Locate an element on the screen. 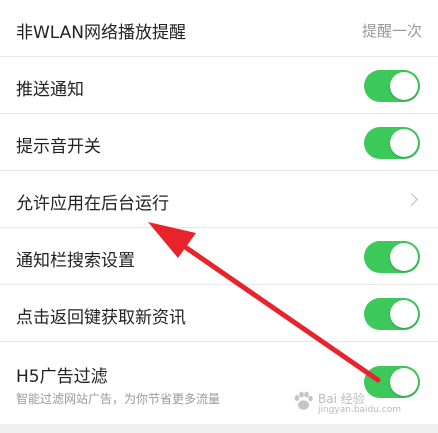 The width and height of the screenshot is (438, 433). setting-label-background-run: 允许应用在后台运行 is located at coordinates (92, 204).